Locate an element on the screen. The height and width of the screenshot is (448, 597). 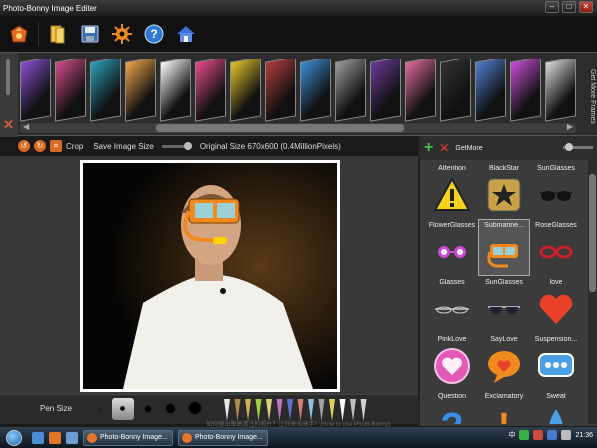
remove-frame-icon: ✕ is located at coordinates (8, 125).